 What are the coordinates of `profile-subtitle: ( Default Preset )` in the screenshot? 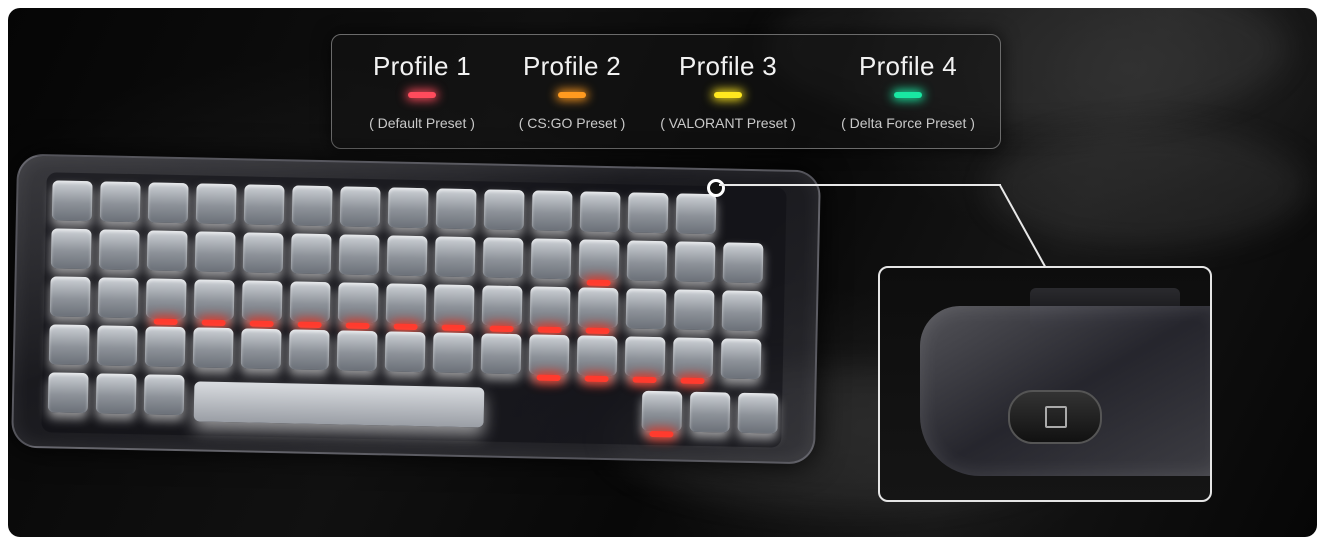 It's located at (422, 123).